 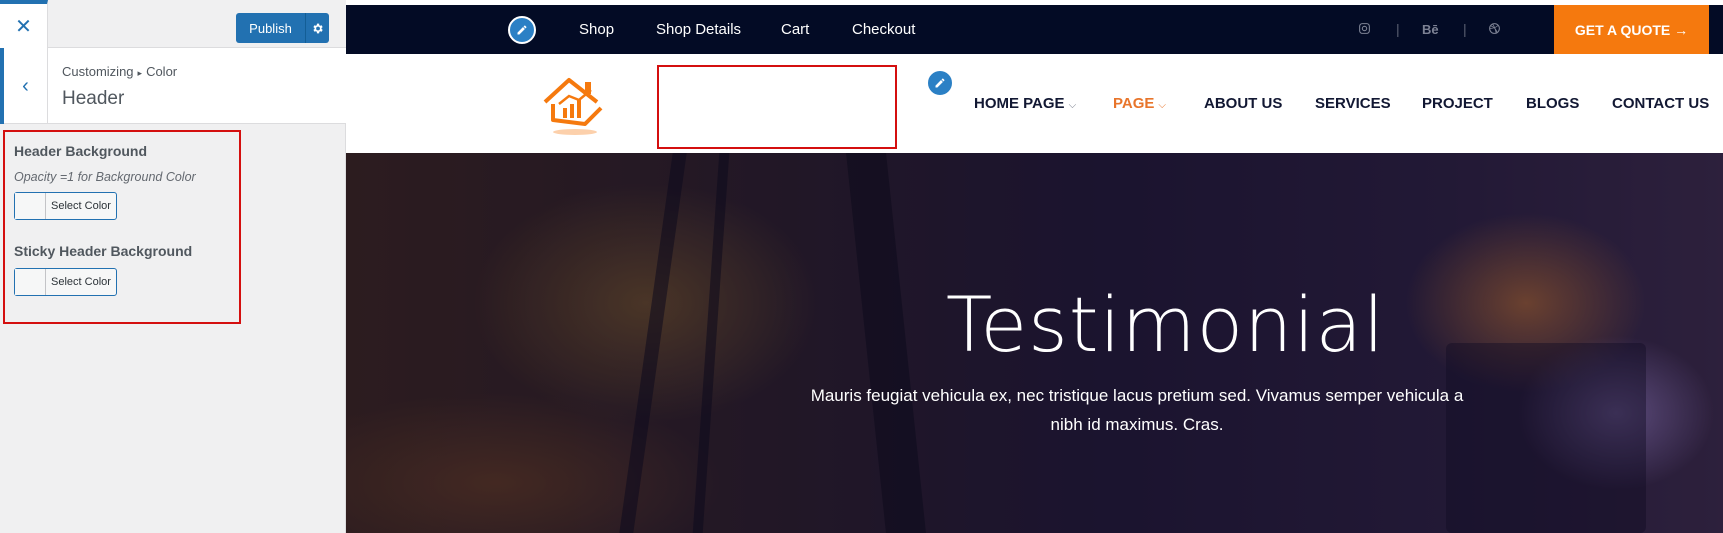 I want to click on nav-blogs: BLOGS, so click(x=1552, y=103).